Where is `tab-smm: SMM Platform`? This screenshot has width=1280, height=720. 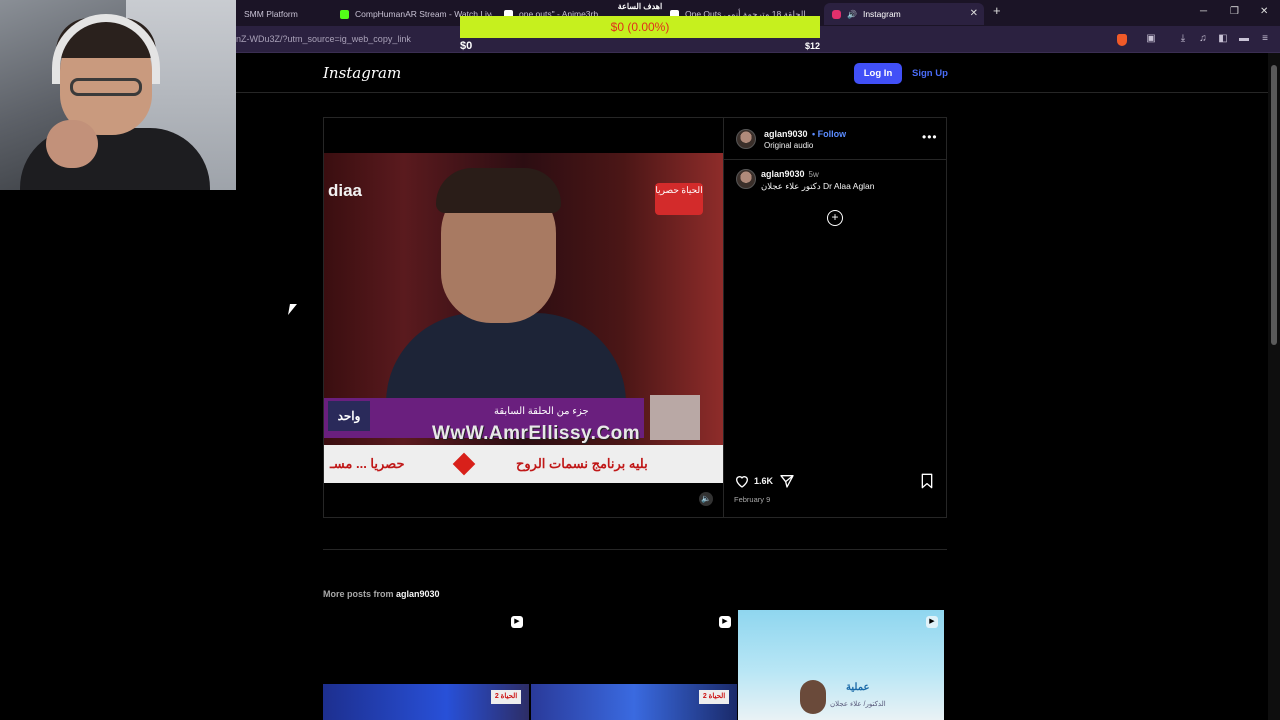
tab-smm: SMM Platform is located at coordinates (284, 14).